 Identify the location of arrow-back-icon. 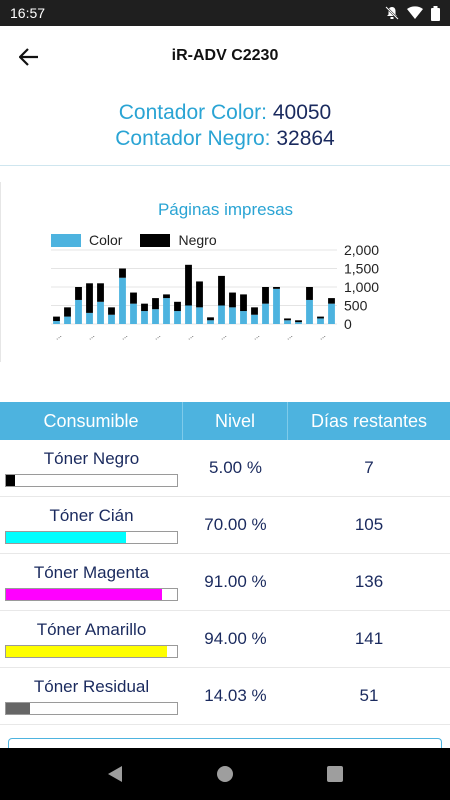
(28, 57).